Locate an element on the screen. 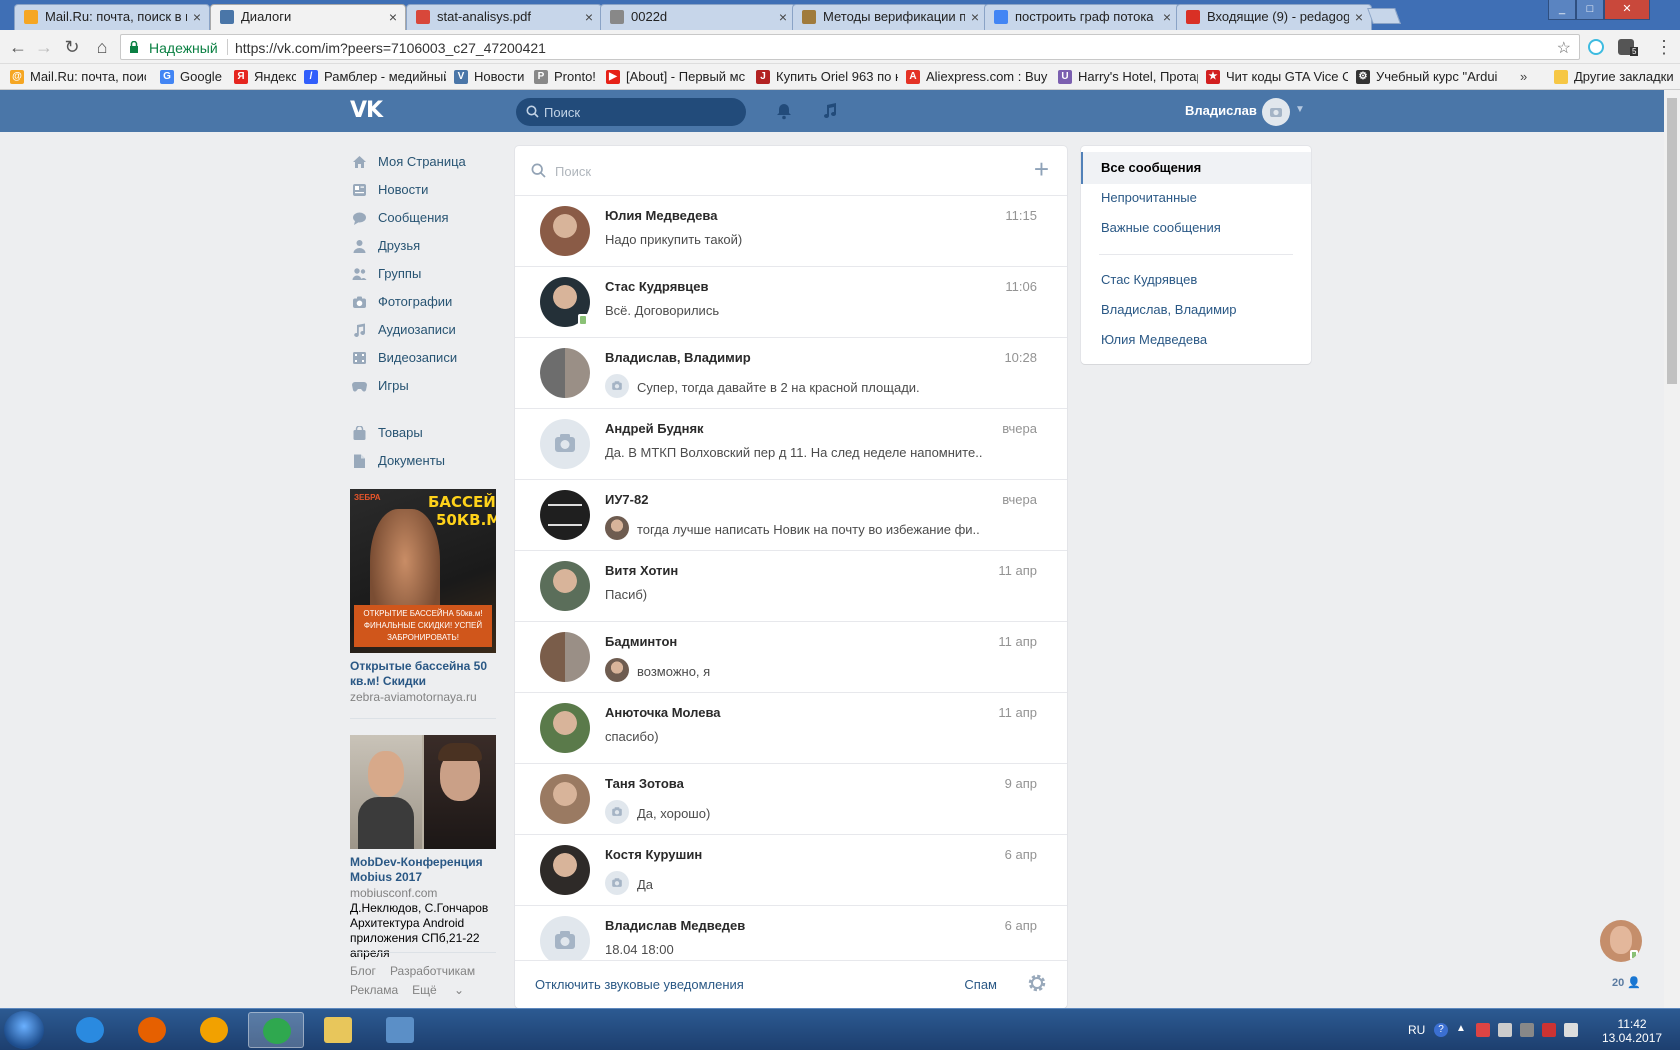 Image resolution: width=1680 pixels, height=1050 pixels. bell-icon is located at coordinates (784, 111).